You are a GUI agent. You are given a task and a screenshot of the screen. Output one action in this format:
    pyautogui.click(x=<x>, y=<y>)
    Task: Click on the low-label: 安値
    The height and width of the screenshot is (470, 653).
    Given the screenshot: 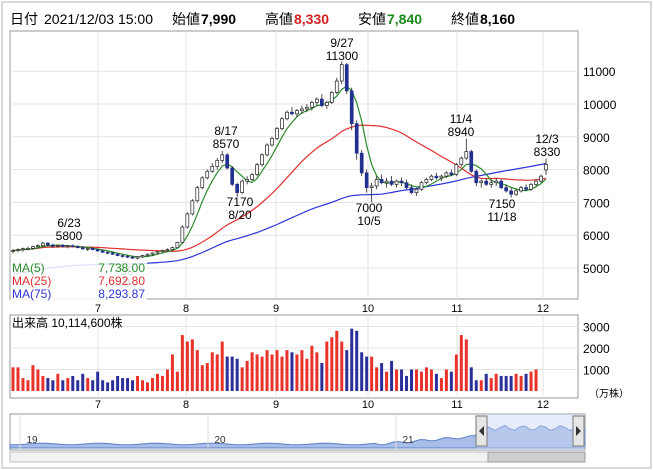 What is the action you would take?
    pyautogui.click(x=372, y=19)
    